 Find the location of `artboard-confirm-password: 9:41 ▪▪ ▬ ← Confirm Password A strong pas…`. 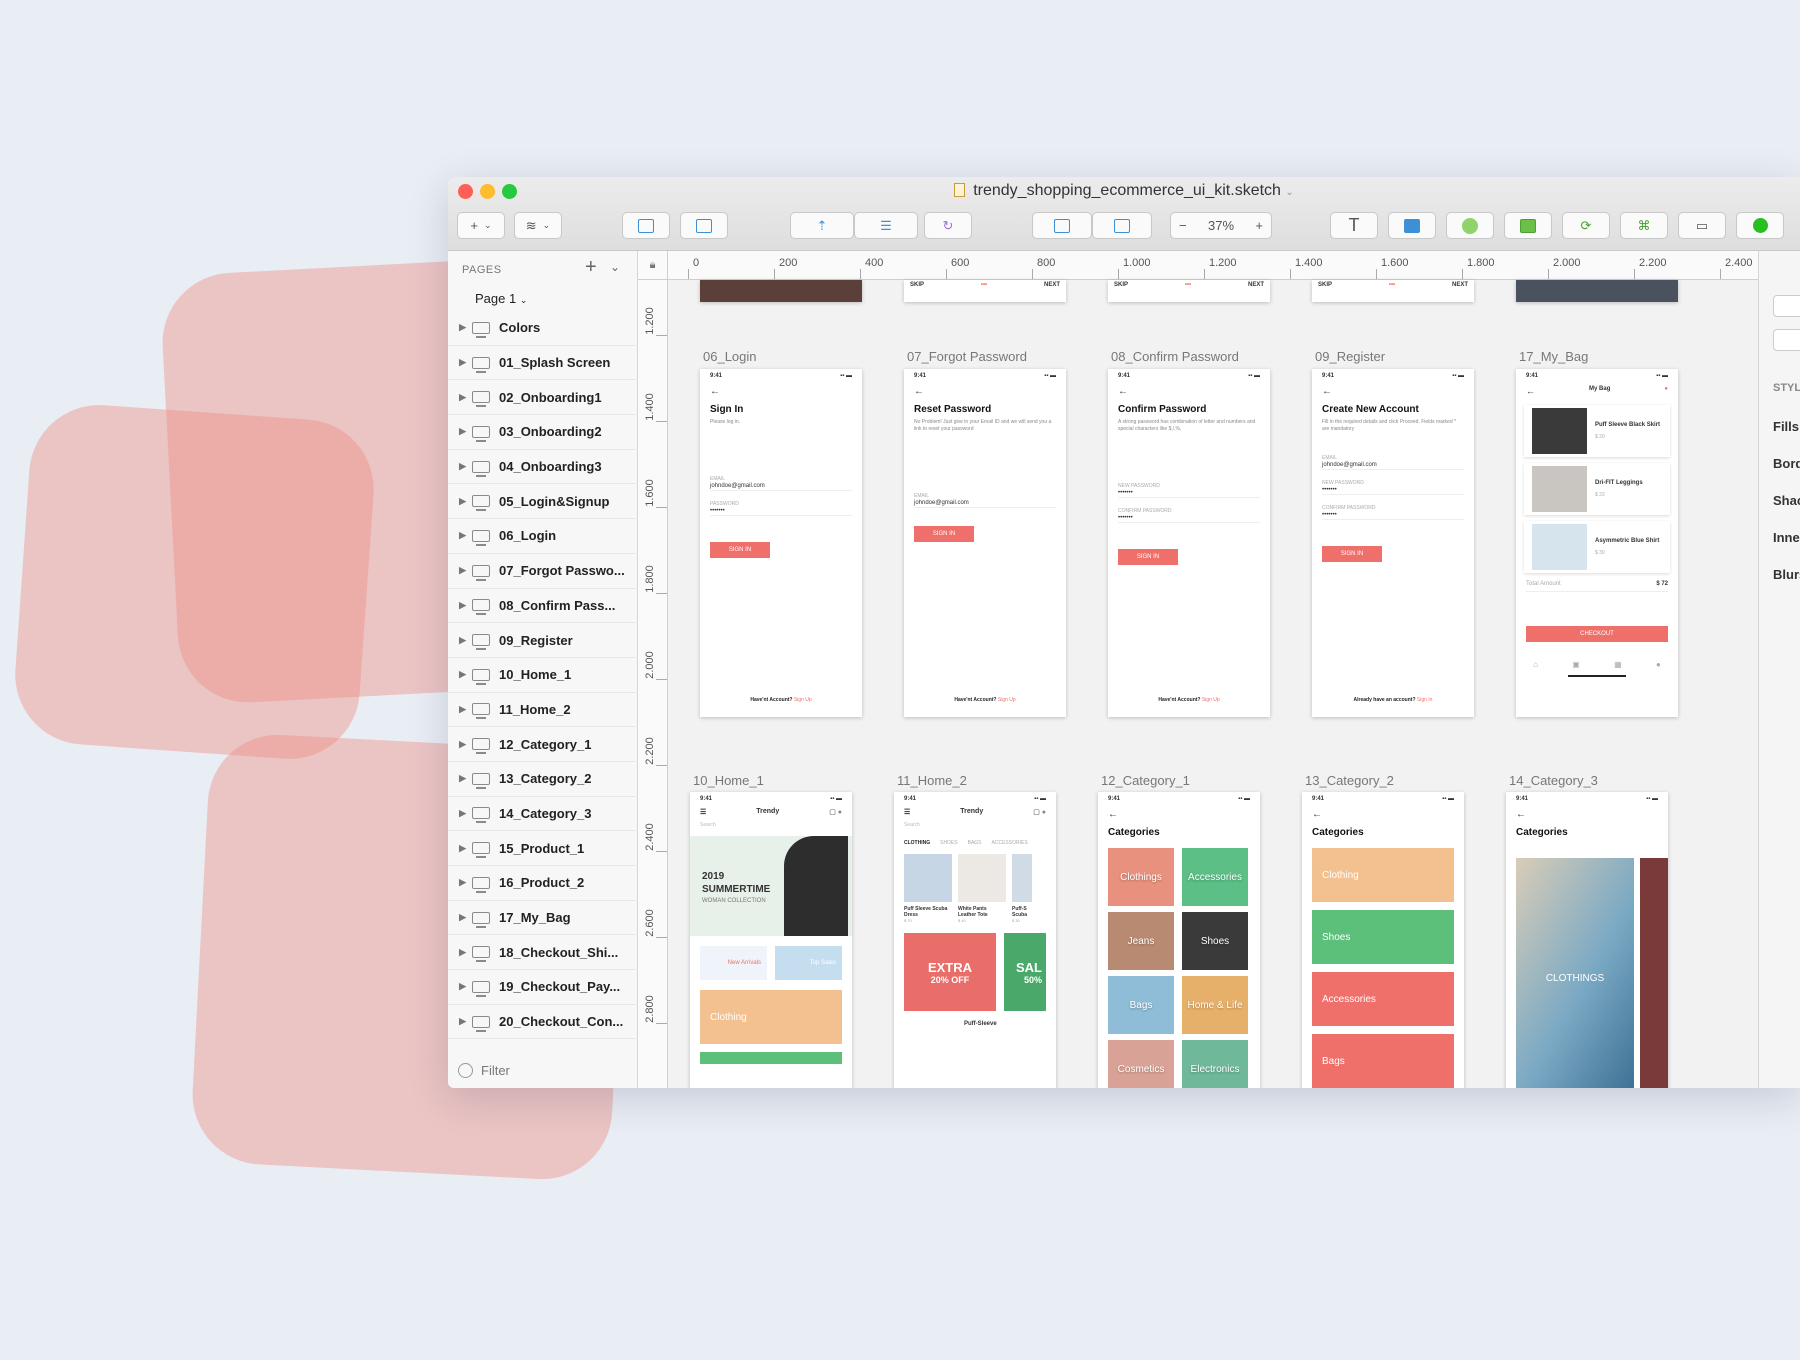

artboard-confirm-password: 9:41 ▪▪ ▬ ← Confirm Password A strong pas… is located at coordinates (1189, 543).